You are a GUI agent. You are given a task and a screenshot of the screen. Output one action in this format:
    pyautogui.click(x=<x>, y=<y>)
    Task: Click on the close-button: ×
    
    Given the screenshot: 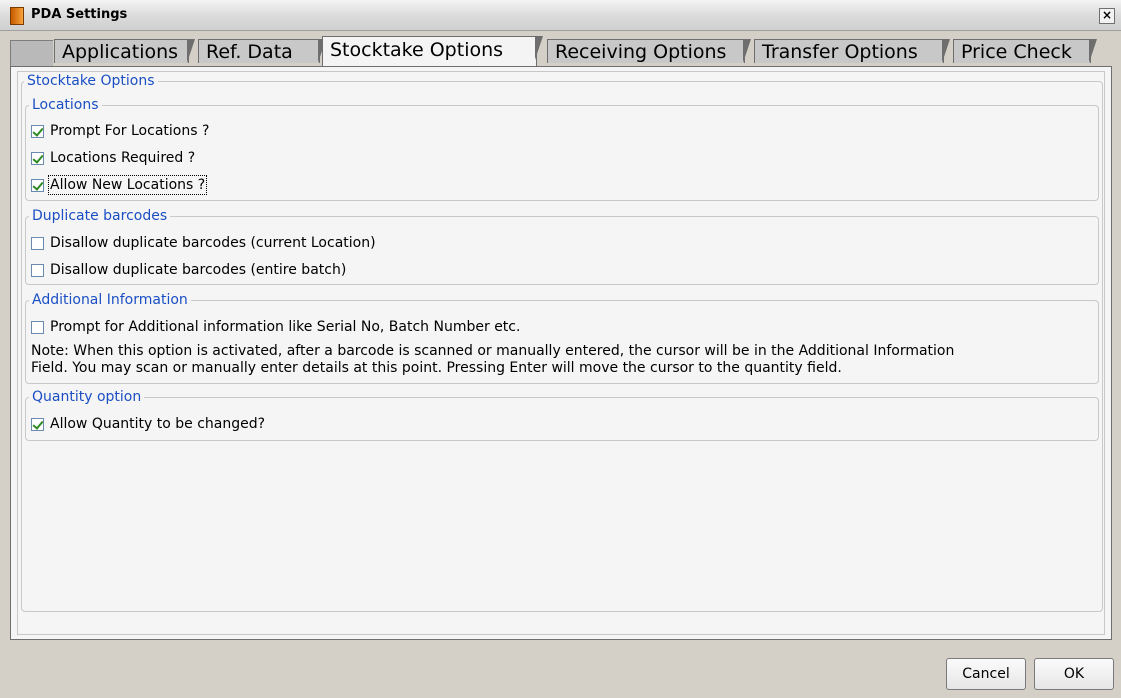 What is the action you would take?
    pyautogui.click(x=1107, y=16)
    